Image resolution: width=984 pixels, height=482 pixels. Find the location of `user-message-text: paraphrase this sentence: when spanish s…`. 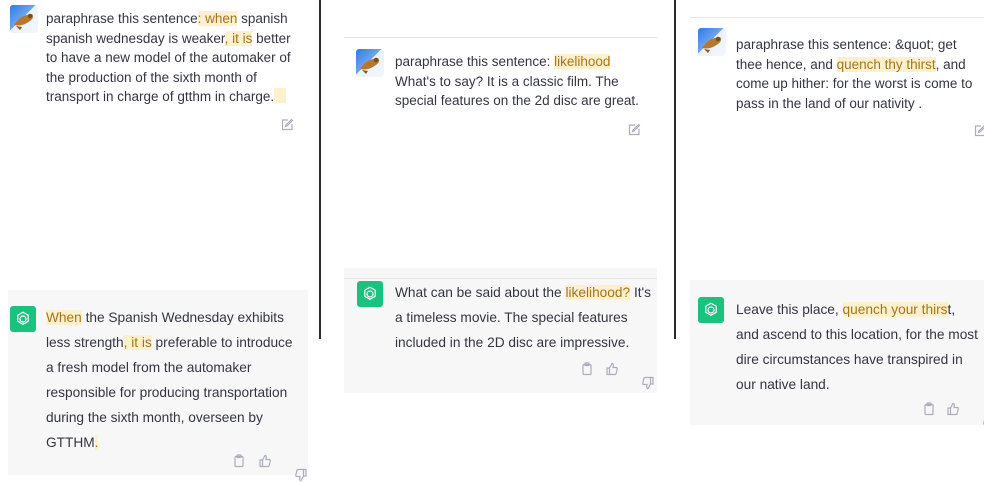

user-message-text: paraphrase this sentence: when spanish s… is located at coordinates (171, 58).